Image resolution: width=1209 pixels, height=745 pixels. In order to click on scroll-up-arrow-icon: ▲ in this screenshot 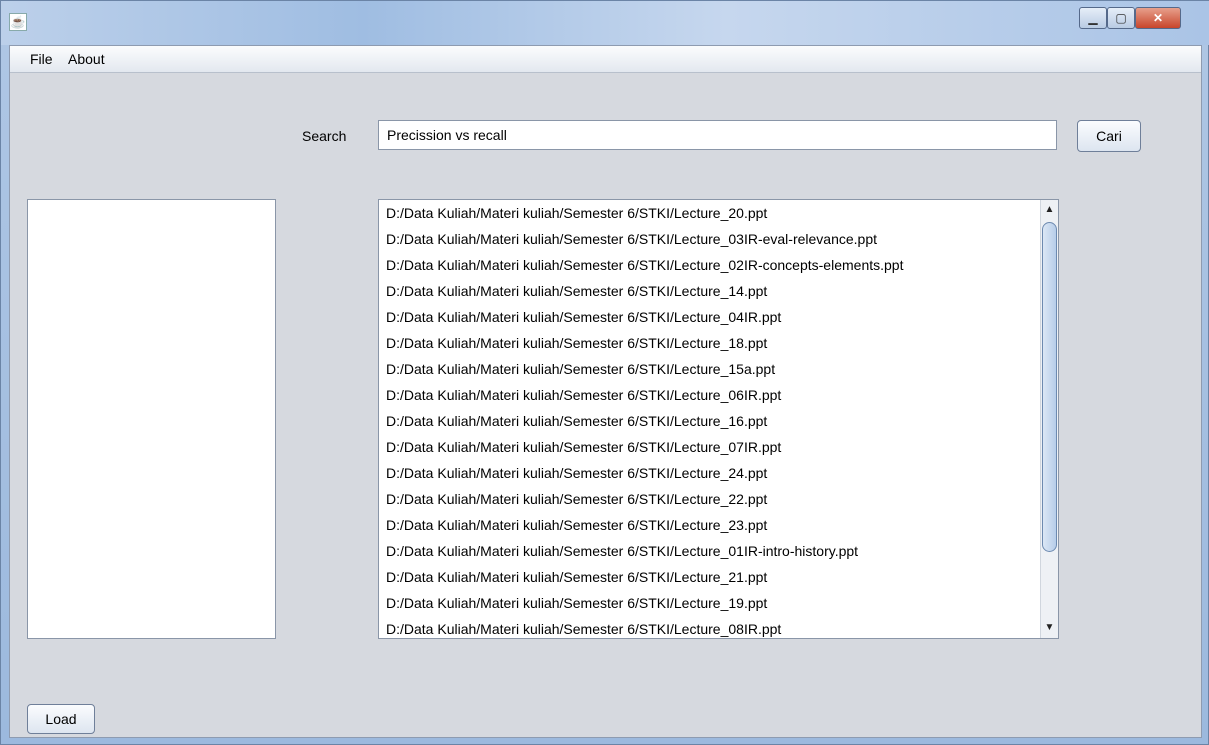, I will do `click(1049, 210)`.